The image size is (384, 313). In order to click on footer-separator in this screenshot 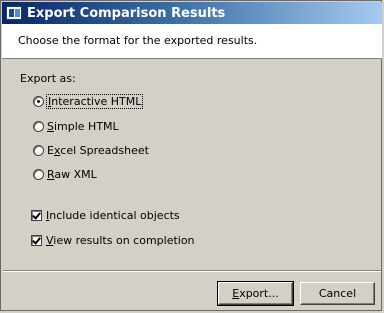, I will do `click(192, 271)`.